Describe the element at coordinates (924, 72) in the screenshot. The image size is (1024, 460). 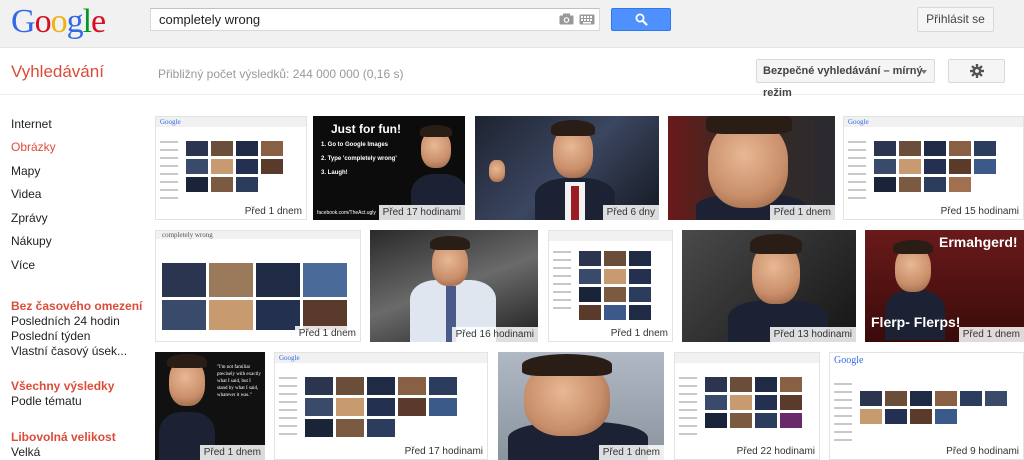
I see `chevron-down-icon` at that location.